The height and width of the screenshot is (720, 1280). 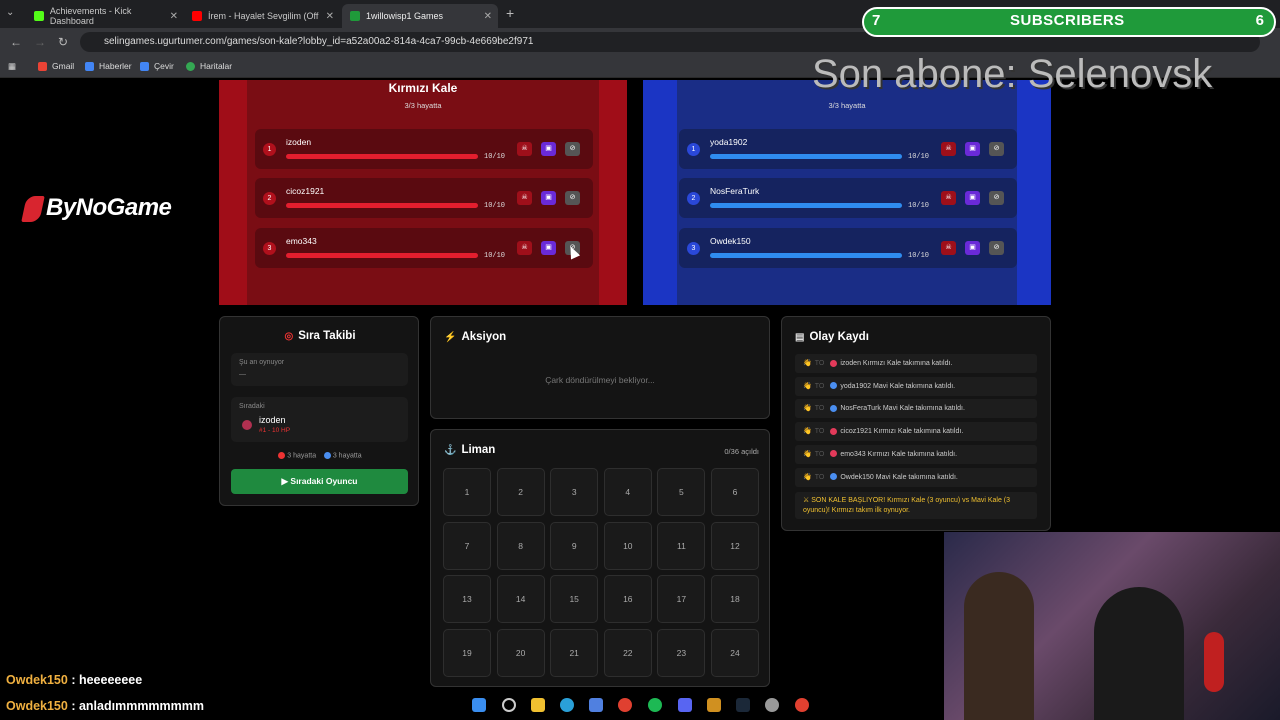 What do you see at coordinates (319, 481) in the screenshot?
I see `next-player-button: ▶ Sıradaki Oyuncu` at bounding box center [319, 481].